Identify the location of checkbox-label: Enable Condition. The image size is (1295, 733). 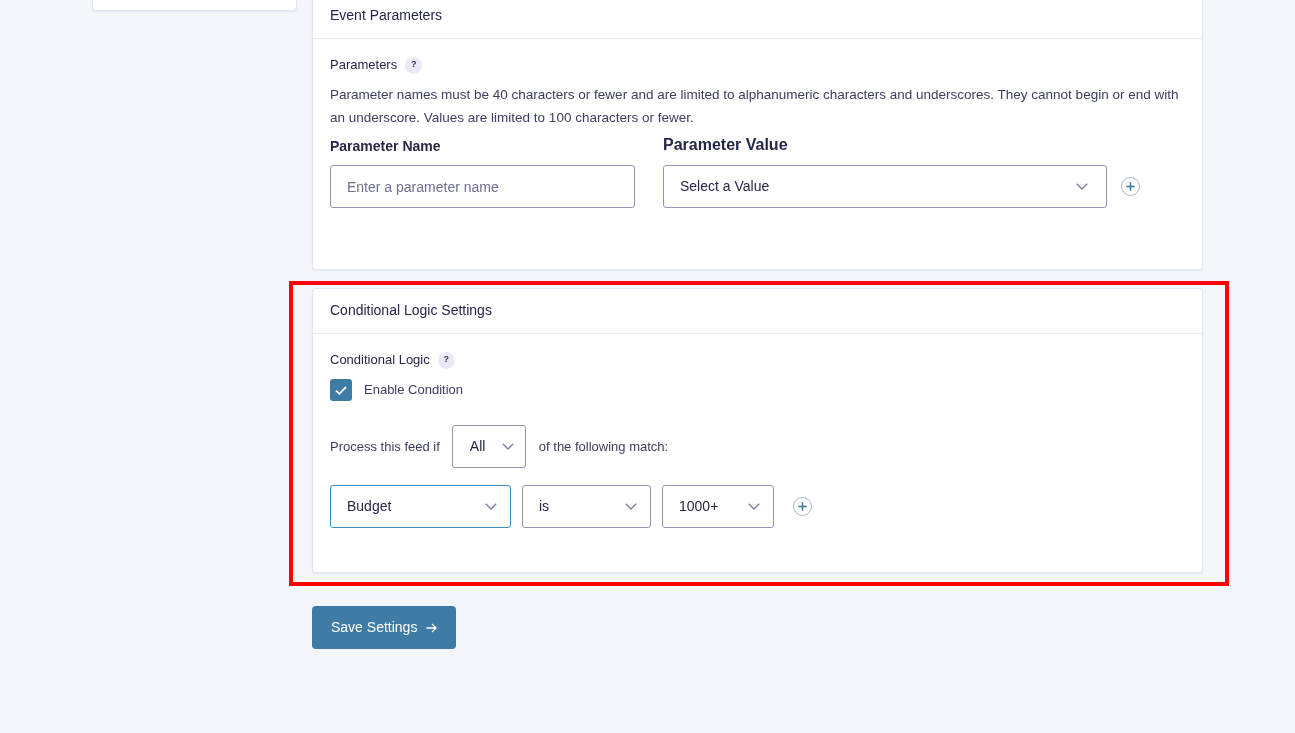
(414, 390).